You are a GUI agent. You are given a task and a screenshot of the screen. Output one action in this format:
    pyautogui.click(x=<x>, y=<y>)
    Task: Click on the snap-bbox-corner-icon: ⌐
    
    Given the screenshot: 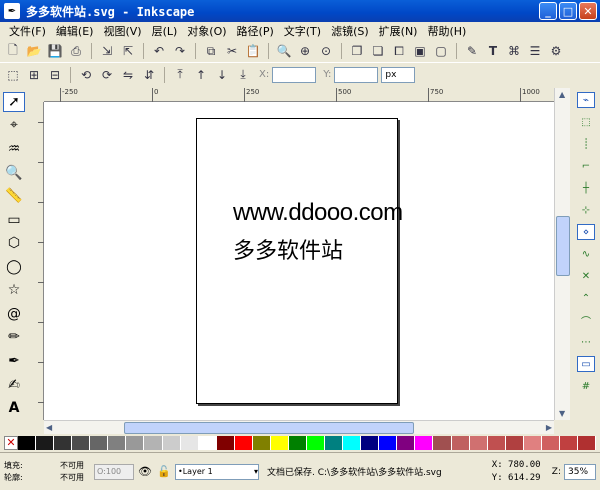 What is the action you would take?
    pyautogui.click(x=586, y=166)
    